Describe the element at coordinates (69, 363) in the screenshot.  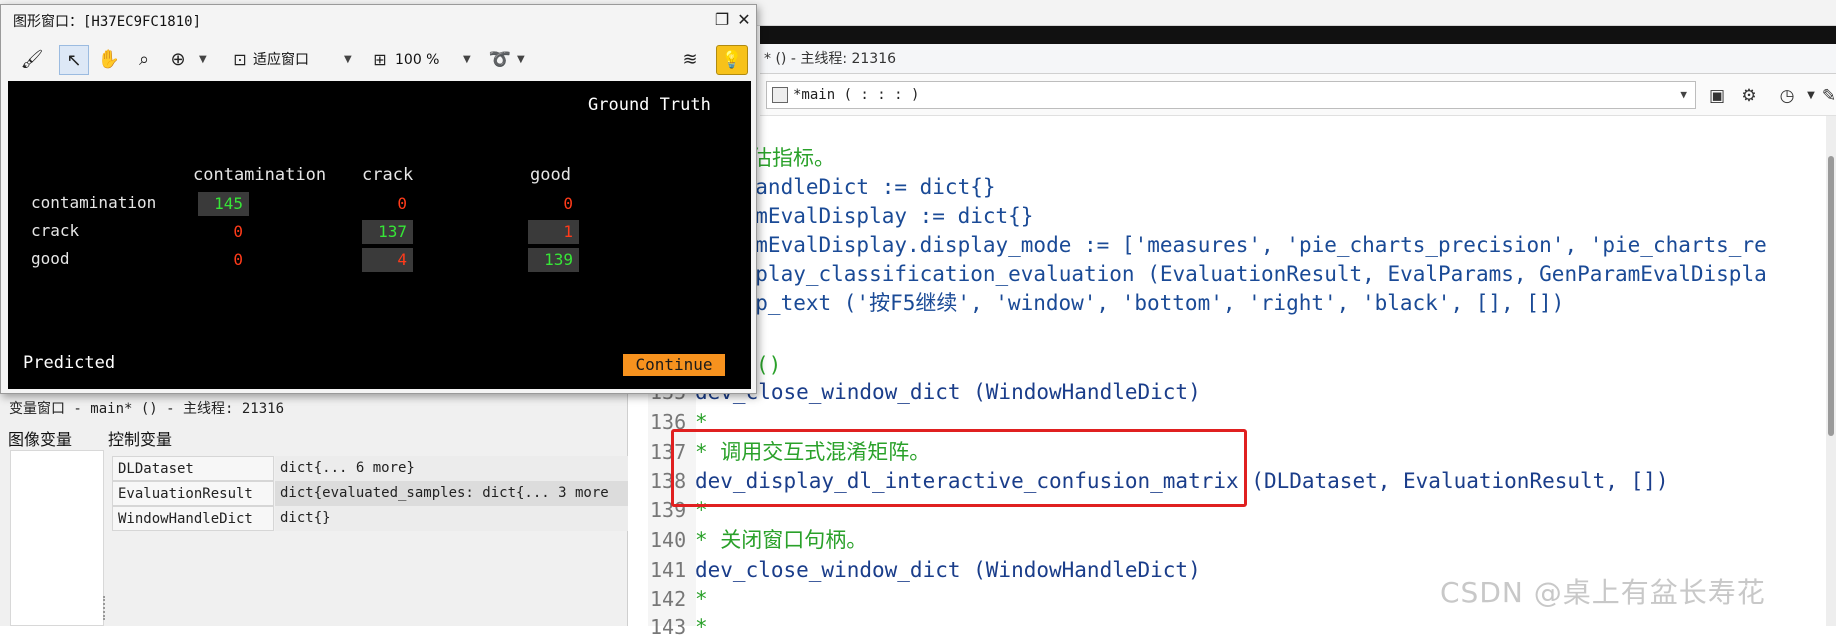
I see `predicted-label: Predicted` at that location.